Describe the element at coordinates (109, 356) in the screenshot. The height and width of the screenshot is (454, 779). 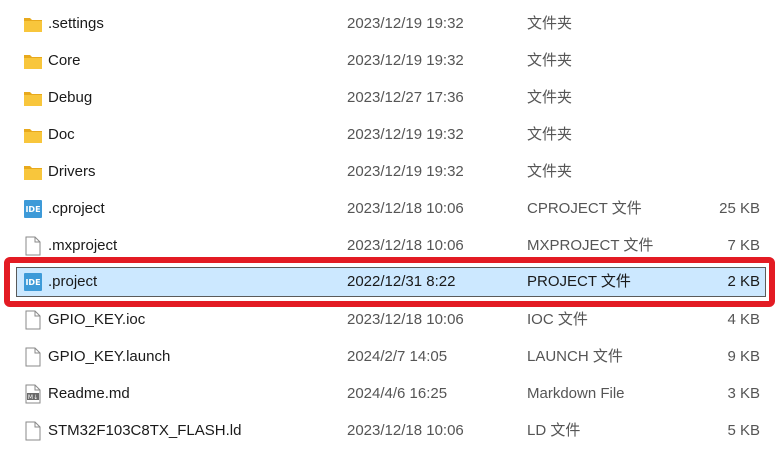
I see `file-name: GPIO_KEY.launch` at that location.